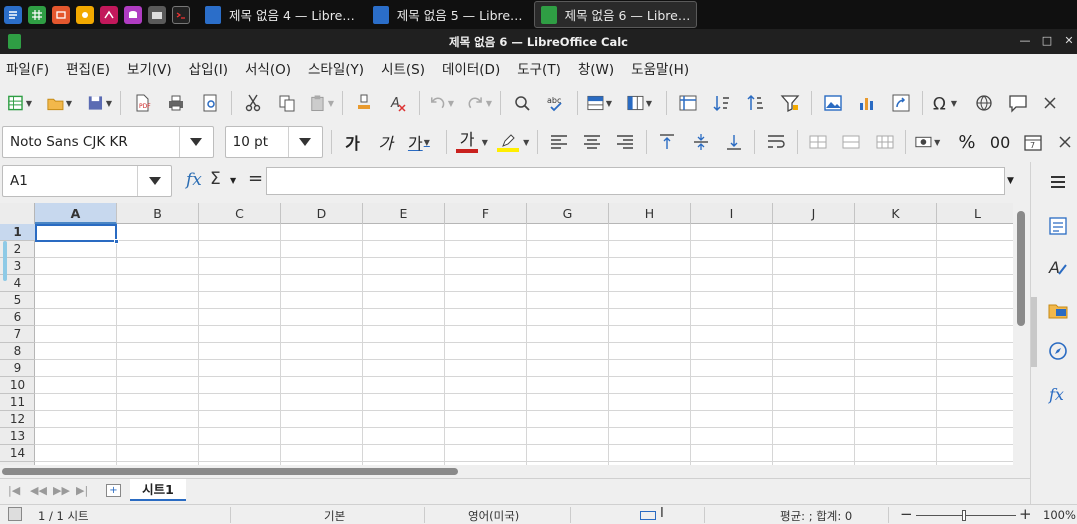 The width and height of the screenshot is (1077, 524). I want to click on writer-launcher-icon, so click(13, 14).